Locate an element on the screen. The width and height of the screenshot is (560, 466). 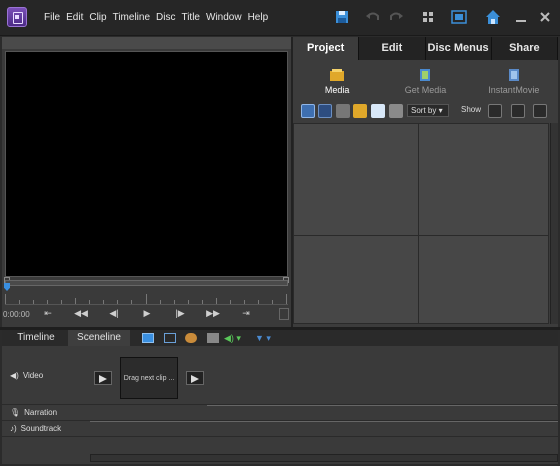
track-narration-label: Narration is located at coordinates (41, 412).